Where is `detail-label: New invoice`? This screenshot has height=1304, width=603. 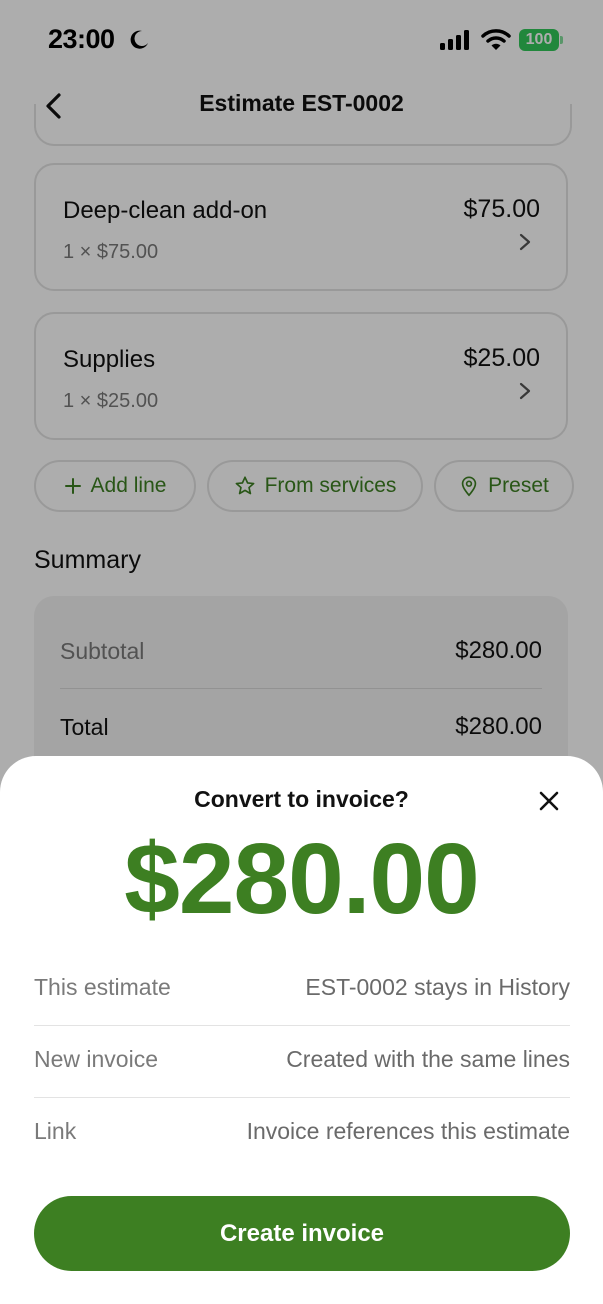 detail-label: New invoice is located at coordinates (96, 1059).